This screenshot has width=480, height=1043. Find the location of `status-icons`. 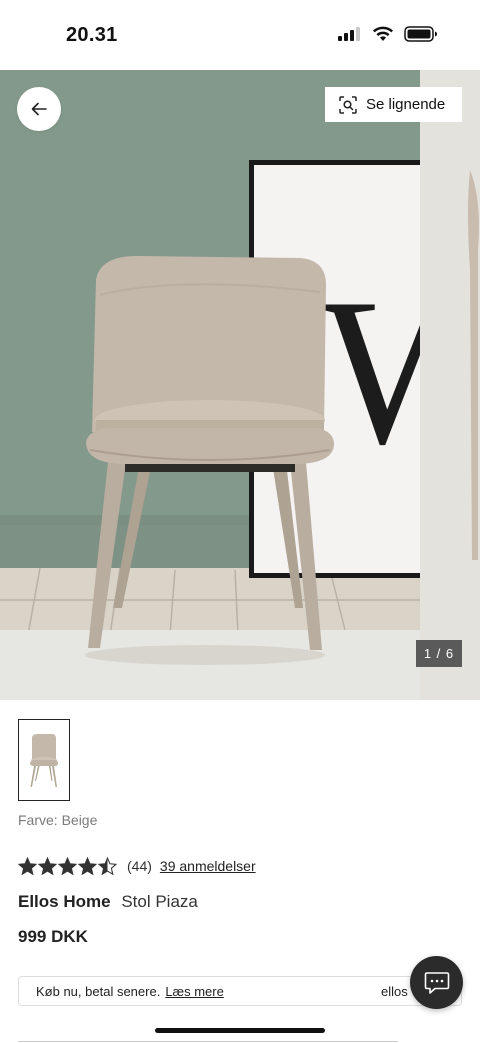

status-icons is located at coordinates (388, 34).